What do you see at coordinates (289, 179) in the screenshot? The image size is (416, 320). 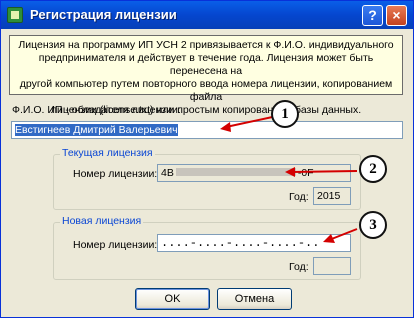 I see `callout-arrows` at bounding box center [289, 179].